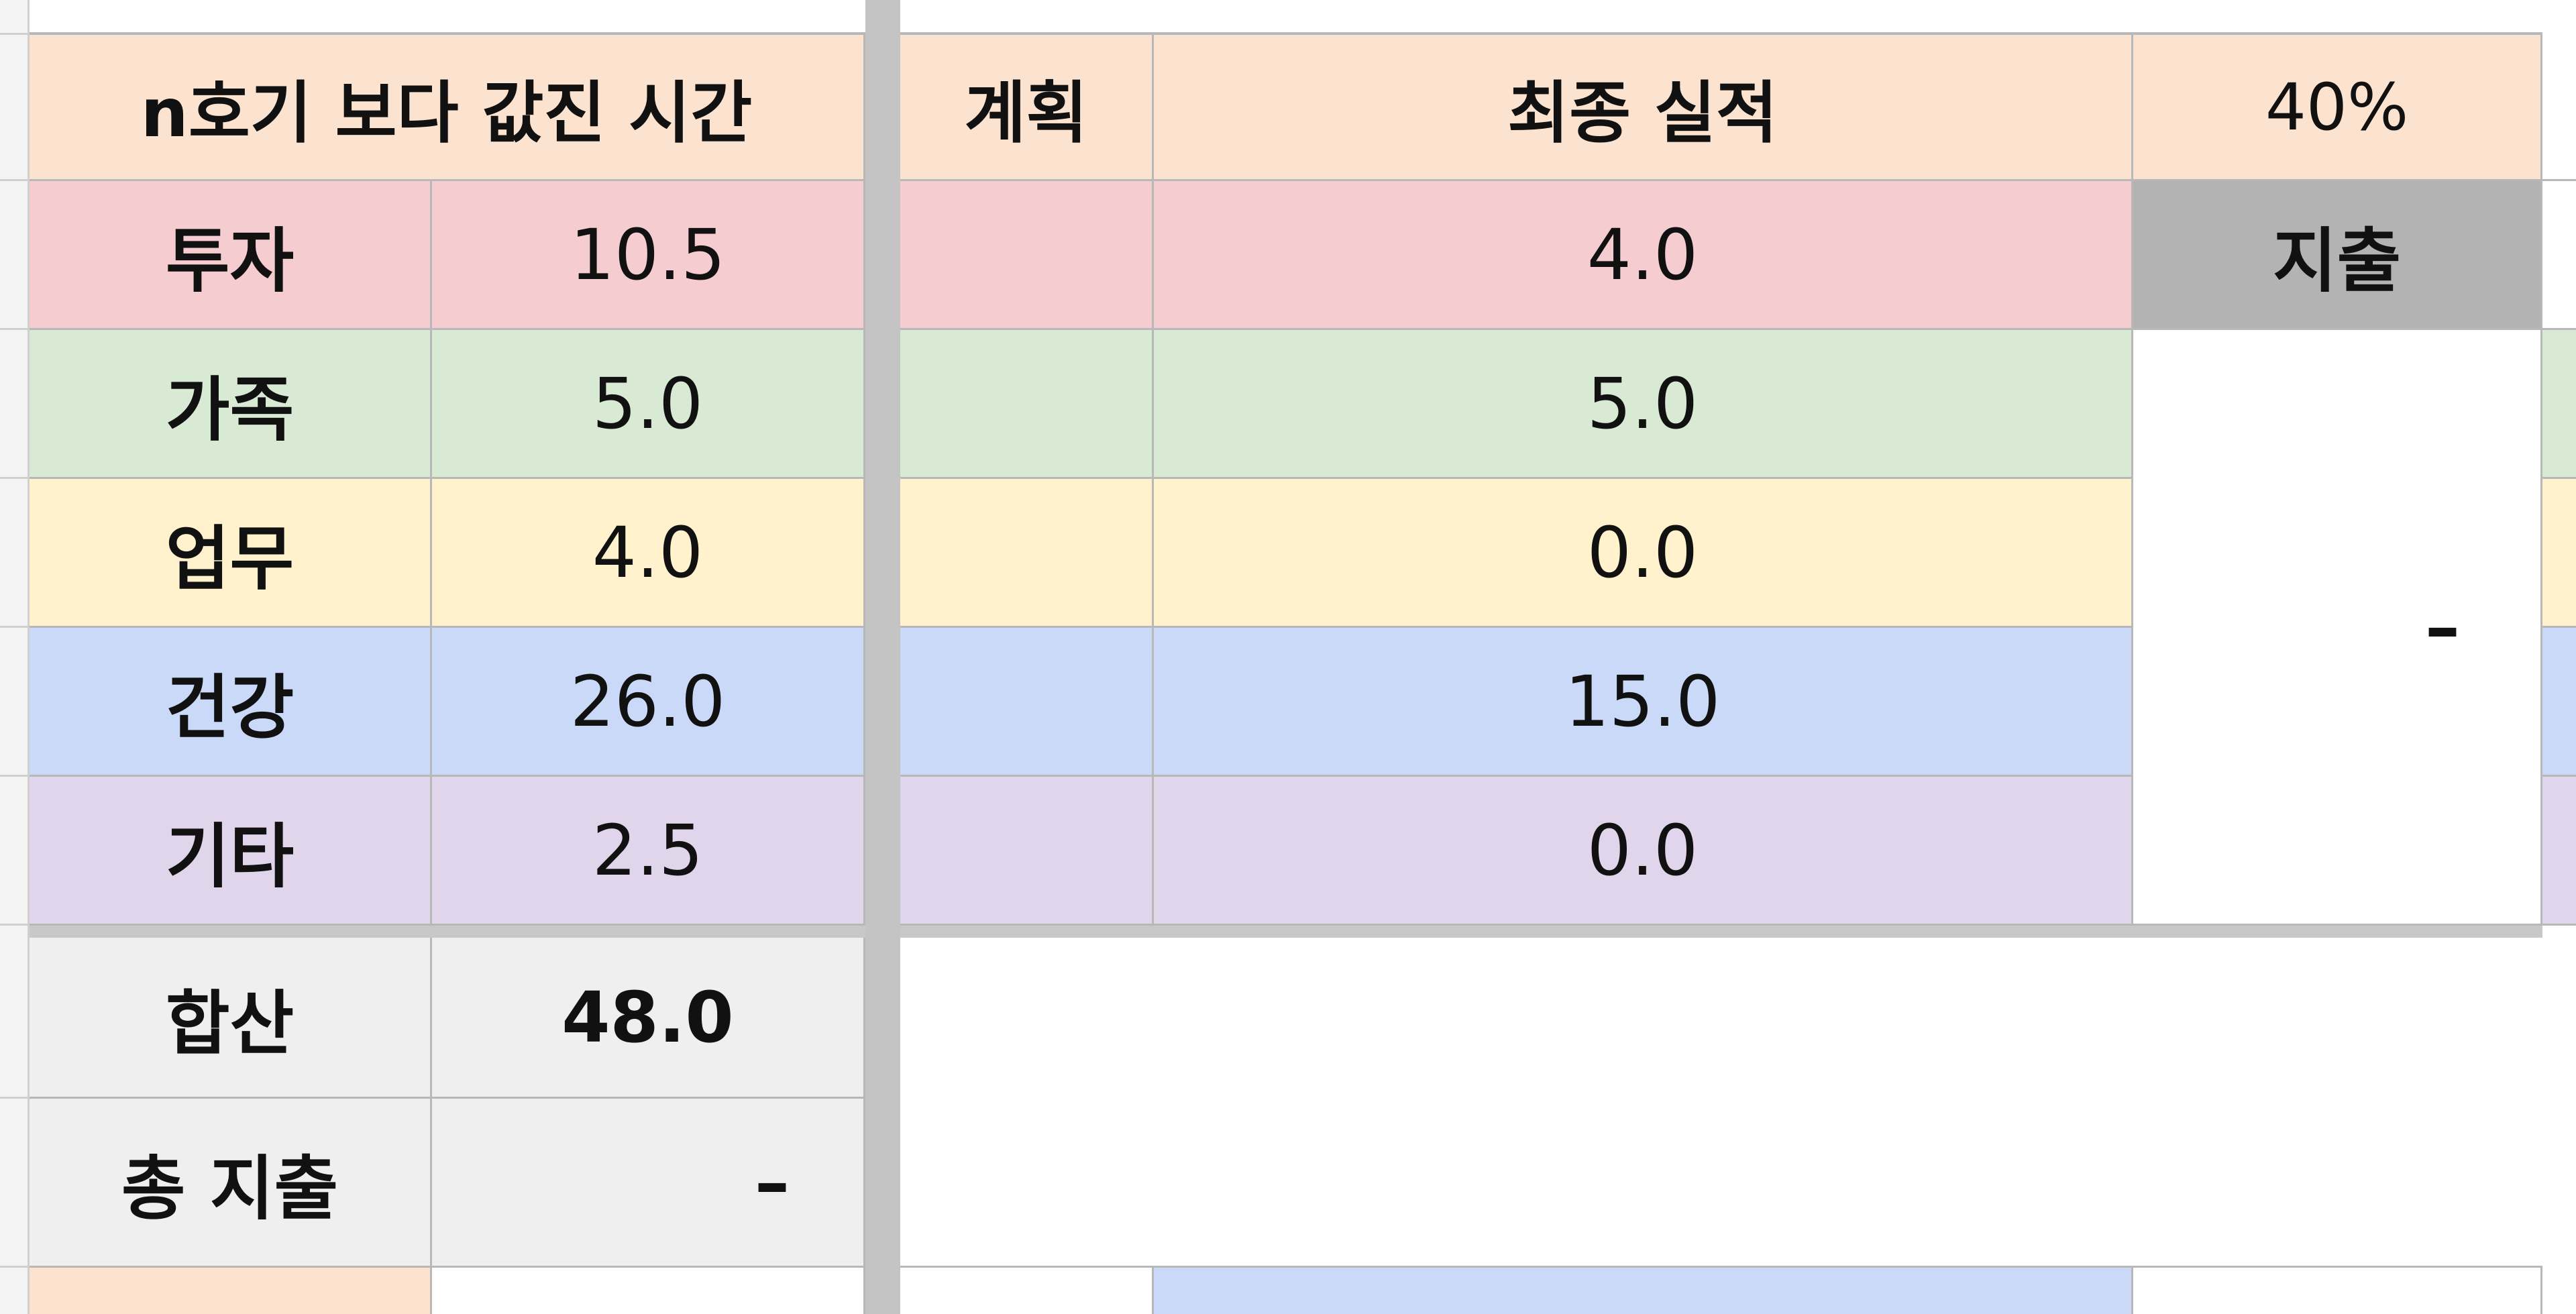  I want to click on plan-health, so click(1027, 702).